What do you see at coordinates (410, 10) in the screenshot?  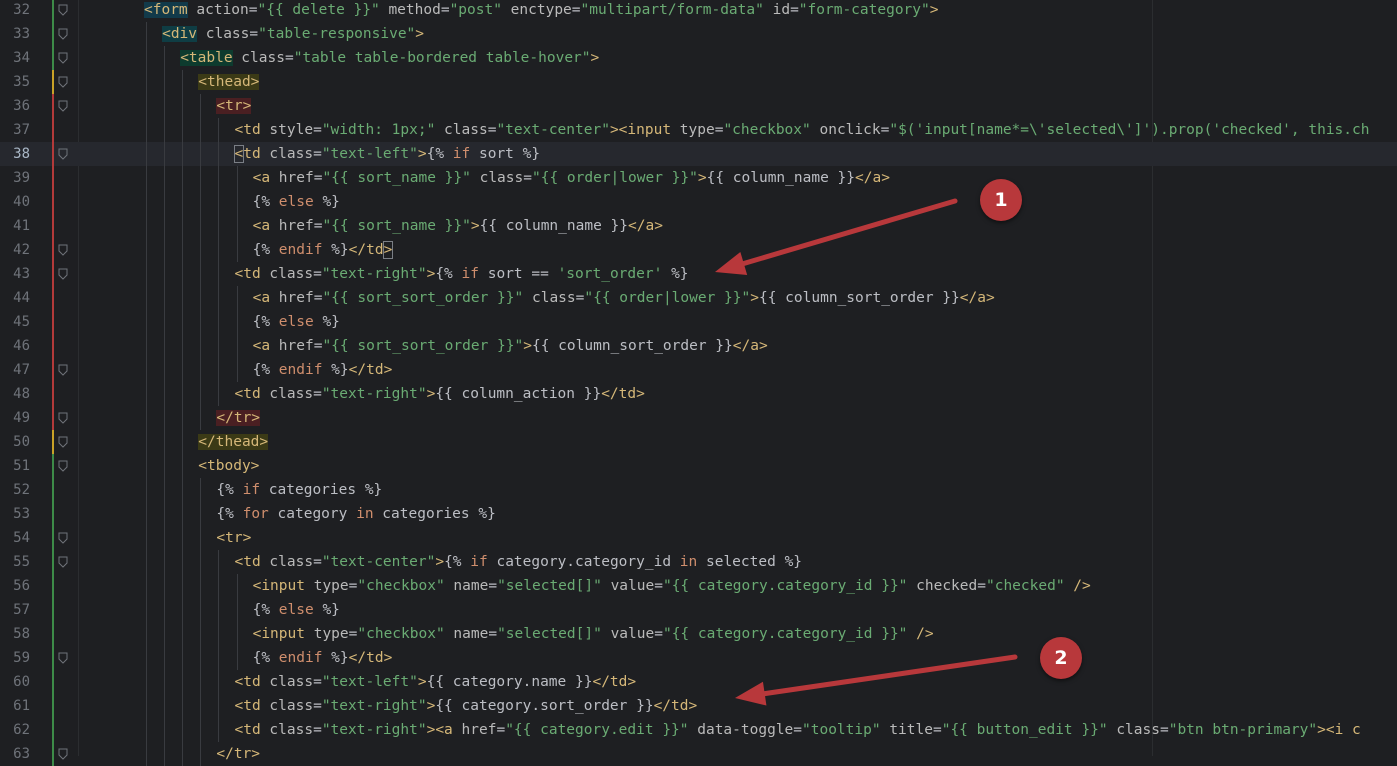 I see `token-attr: method` at bounding box center [410, 10].